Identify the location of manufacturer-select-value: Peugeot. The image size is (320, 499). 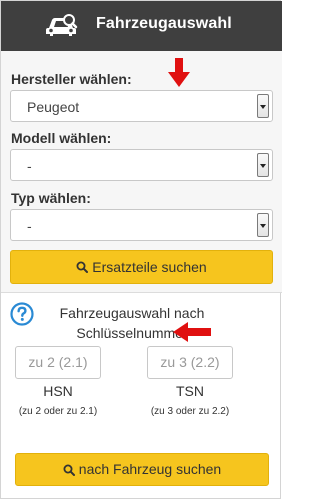
(53, 107).